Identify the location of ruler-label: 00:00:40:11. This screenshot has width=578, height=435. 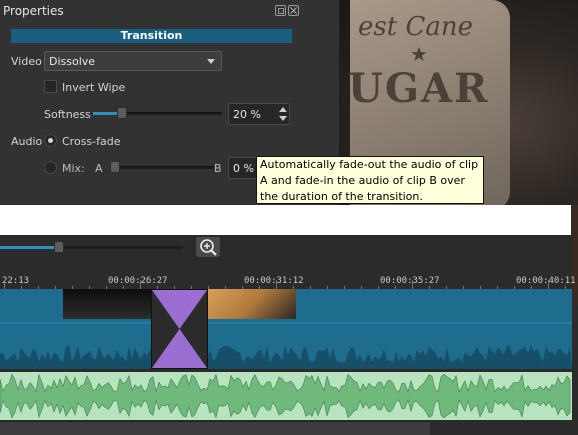
(546, 281).